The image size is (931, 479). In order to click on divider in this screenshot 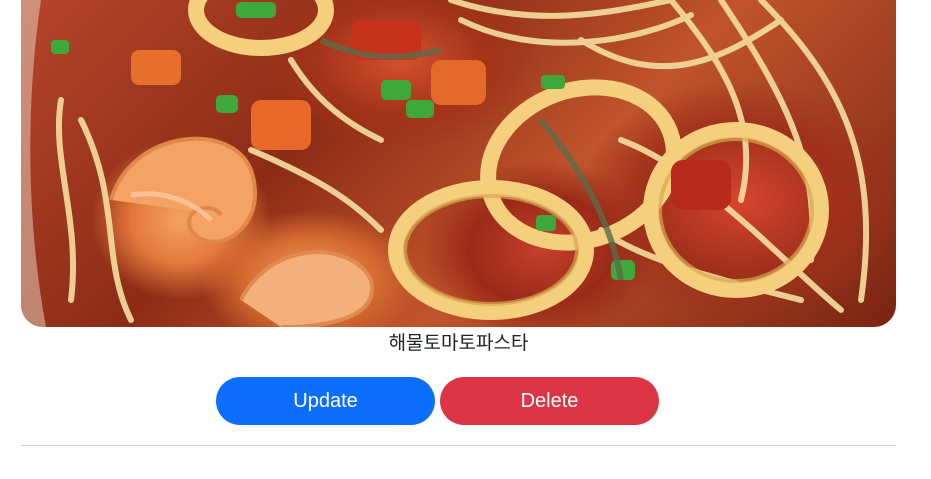, I will do `click(458, 445)`.